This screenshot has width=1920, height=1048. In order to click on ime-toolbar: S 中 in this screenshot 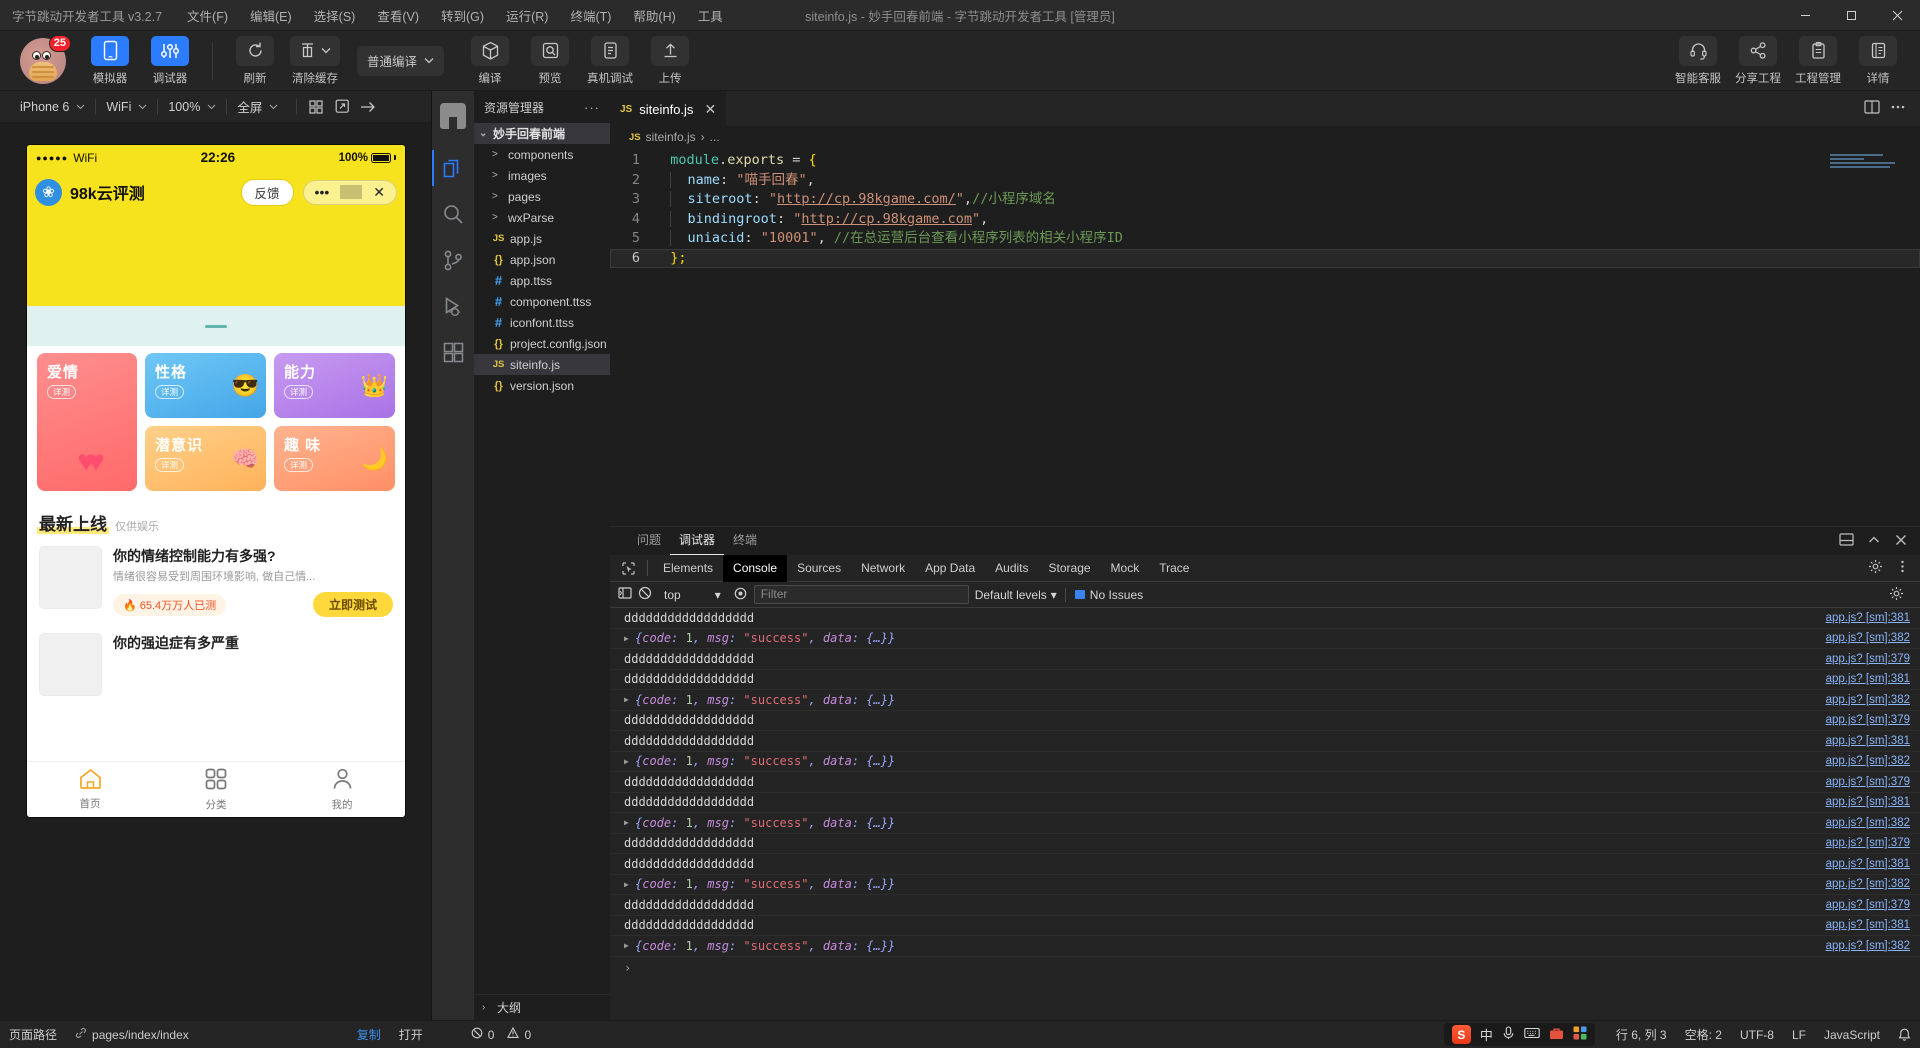, I will do `click(1519, 1034)`.